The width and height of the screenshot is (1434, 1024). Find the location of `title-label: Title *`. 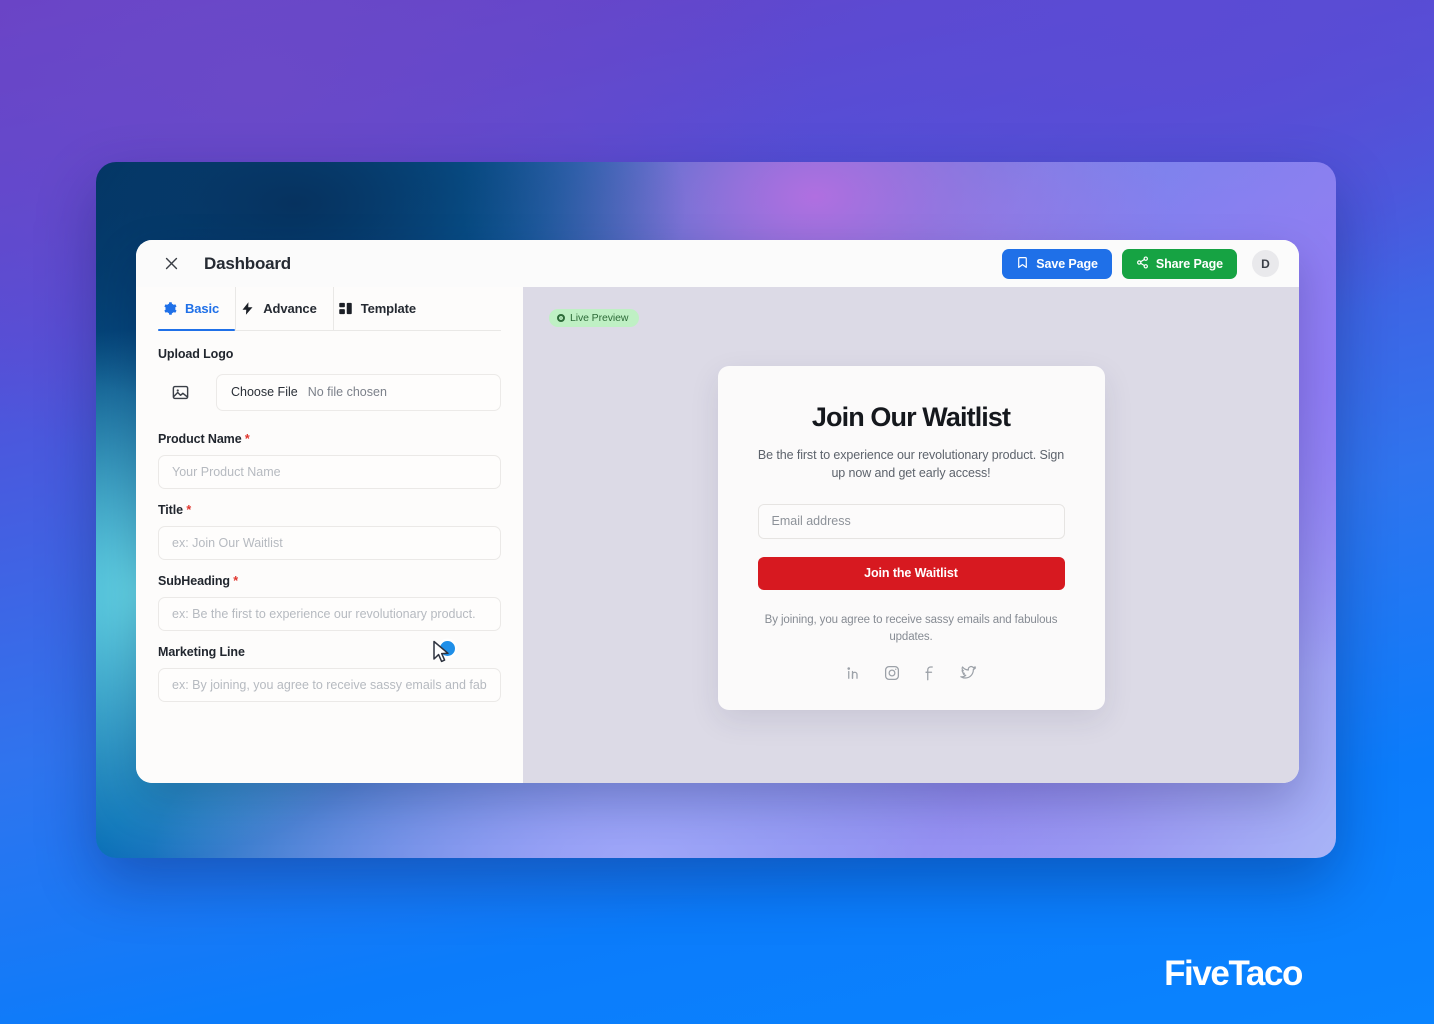

title-label: Title * is located at coordinates (329, 510).